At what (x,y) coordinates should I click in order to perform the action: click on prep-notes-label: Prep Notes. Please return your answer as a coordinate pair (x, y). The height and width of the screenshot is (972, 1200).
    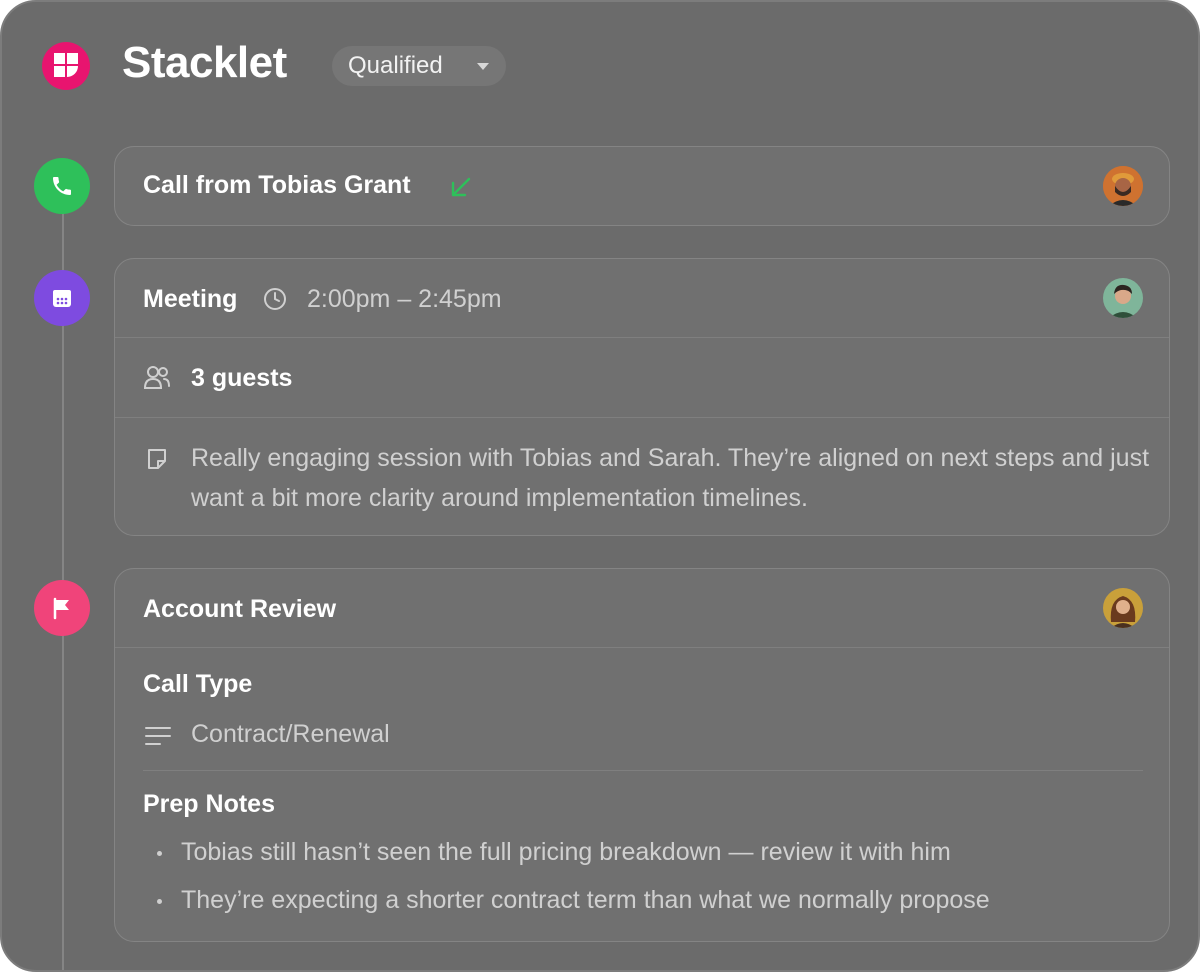
    Looking at the image, I should click on (209, 804).